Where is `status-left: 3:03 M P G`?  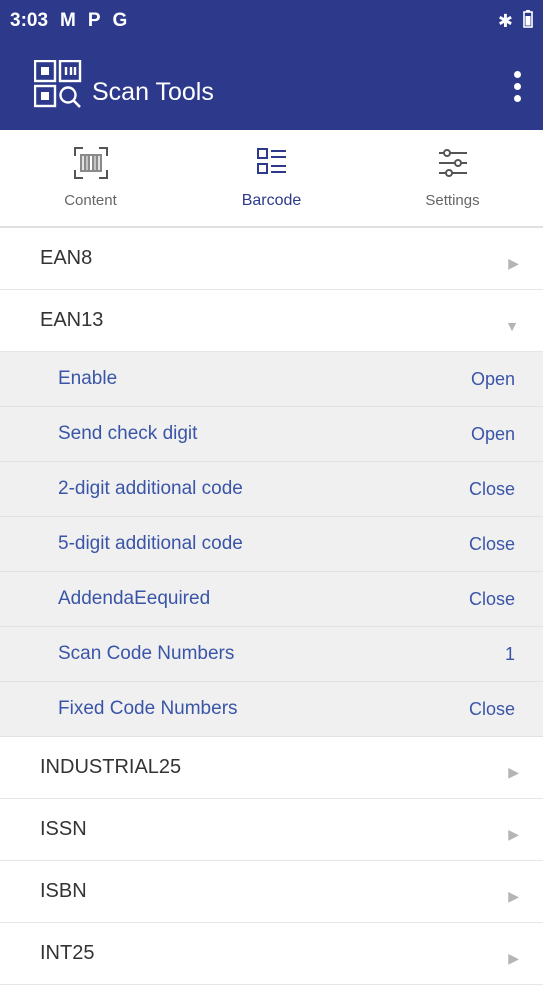 status-left: 3:03 M P G is located at coordinates (68, 21).